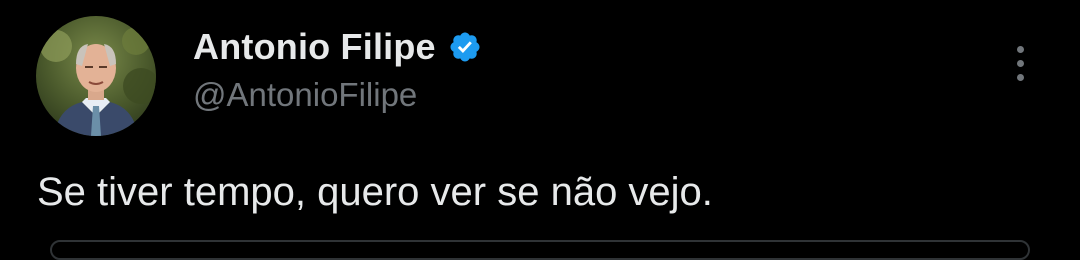  I want to click on more-options-button, so click(1020, 63).